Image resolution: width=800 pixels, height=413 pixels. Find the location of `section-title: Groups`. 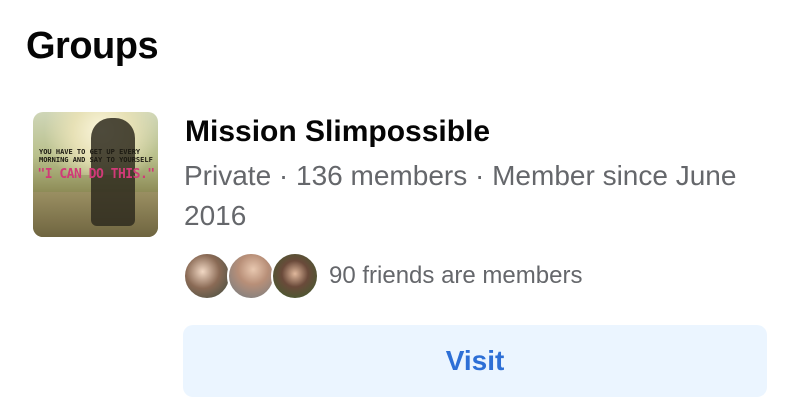

section-title: Groups is located at coordinates (92, 46).